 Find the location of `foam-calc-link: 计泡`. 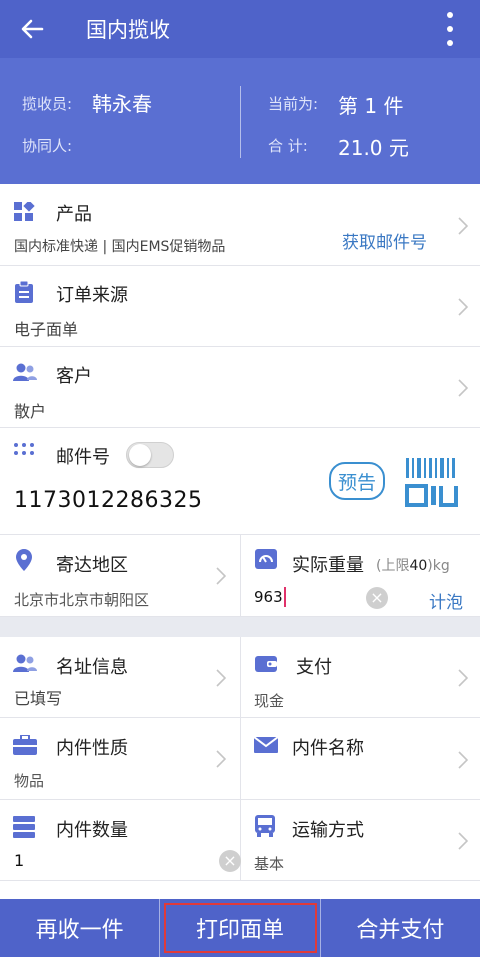

foam-calc-link: 计泡 is located at coordinates (446, 600).